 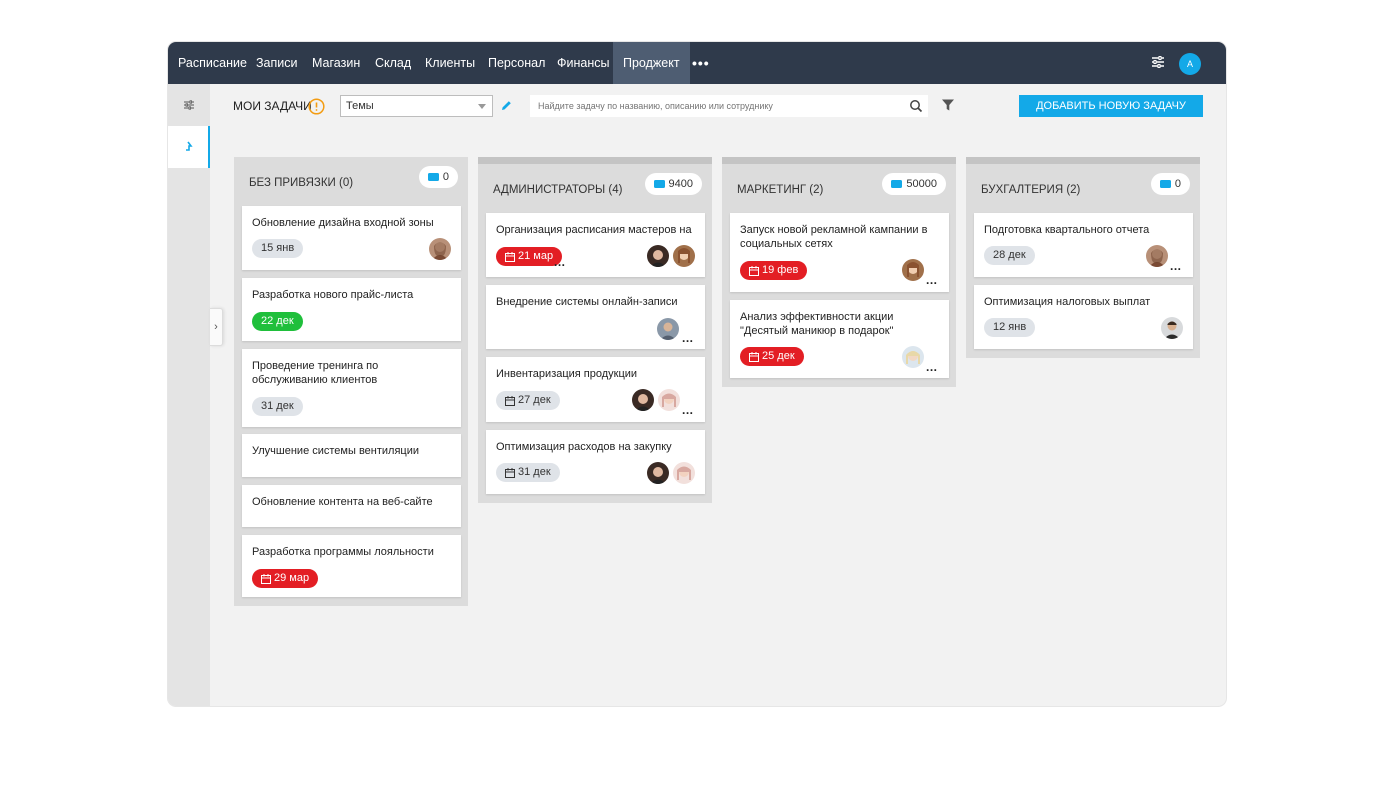 What do you see at coordinates (651, 63) in the screenshot?
I see `nav-item-project: Проджект` at bounding box center [651, 63].